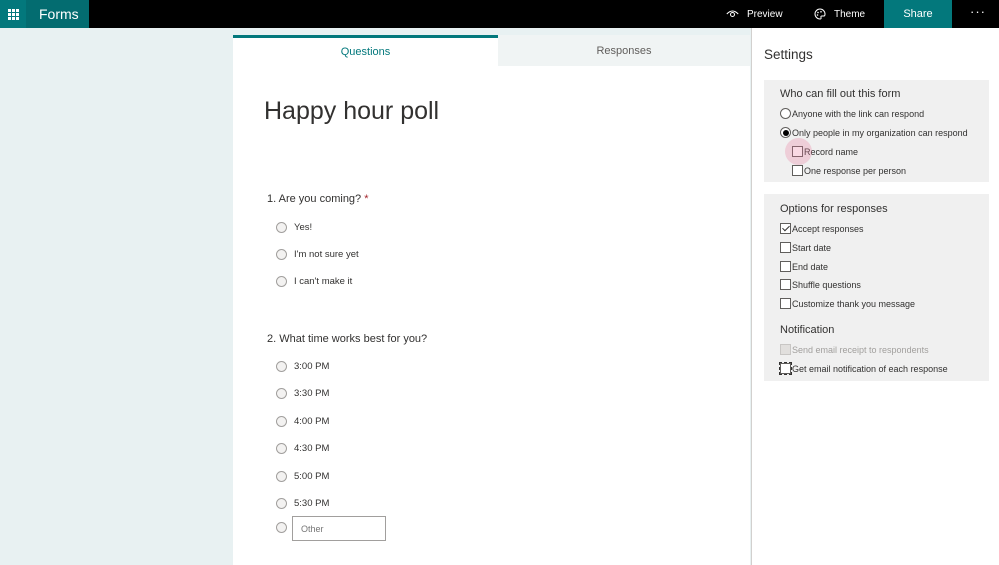 The image size is (999, 565). What do you see at coordinates (820, 14) in the screenshot?
I see `palette-icon` at bounding box center [820, 14].